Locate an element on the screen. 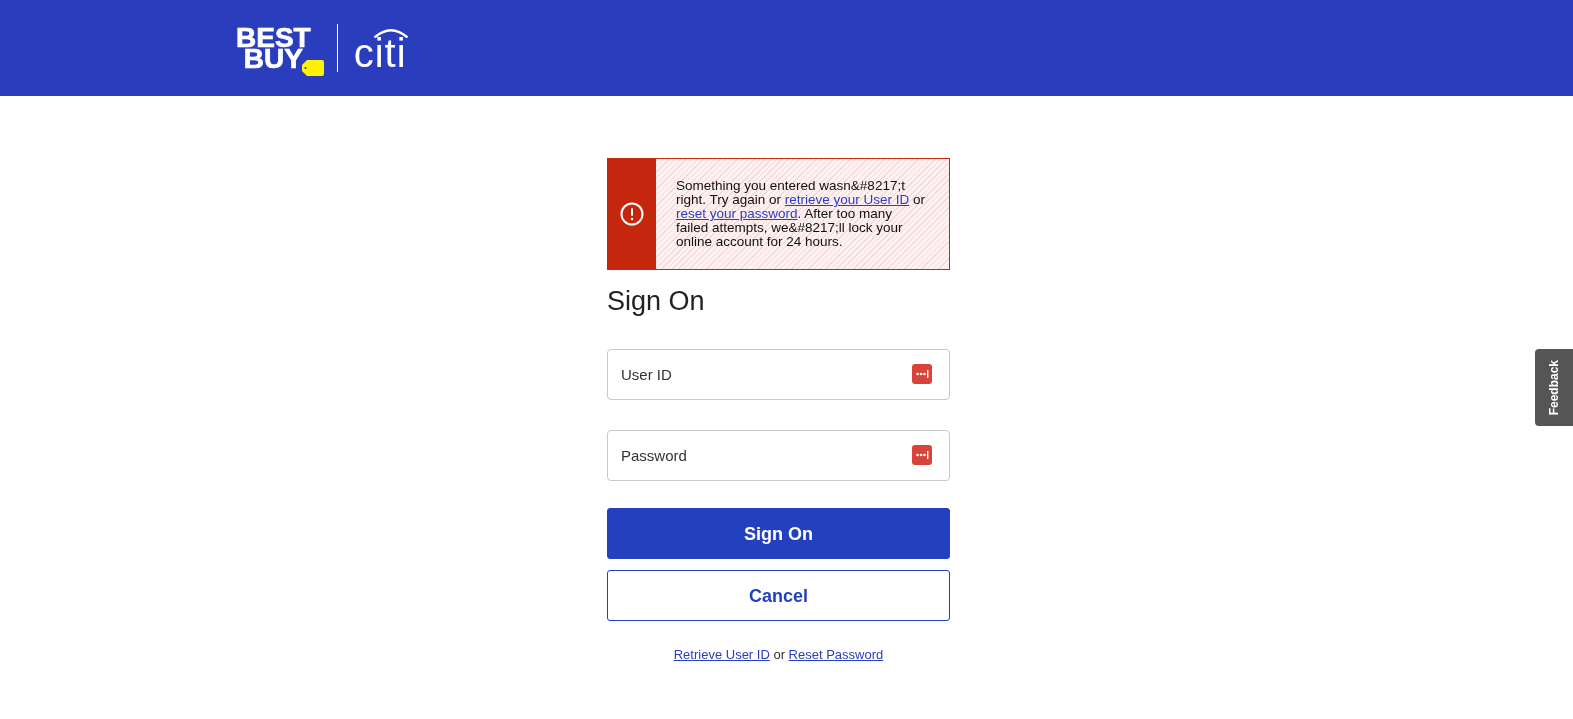 This screenshot has height=719, width=1573. error-message: Something you entered wasn&#8217;t right. Try again or retrieve your User ID or reset your password. After too many failed attempts, we&#8217;ll lock your online account for 24 hours. is located at coordinates (801, 214).